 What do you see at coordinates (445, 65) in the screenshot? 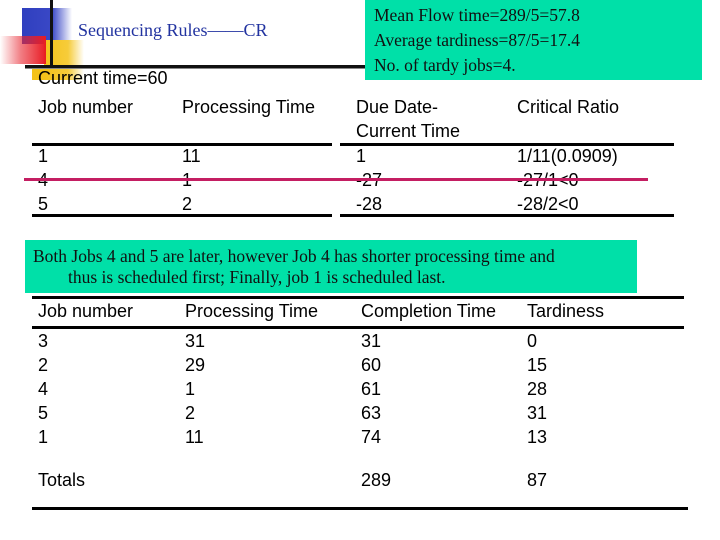
I see `tardy-jobs-count: No. of tardy jobs=4.` at bounding box center [445, 65].